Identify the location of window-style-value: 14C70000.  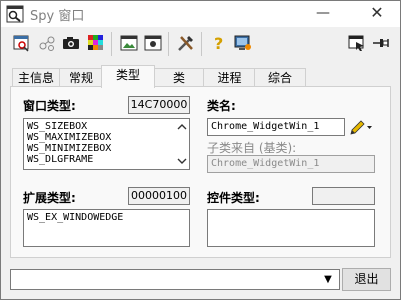
(159, 105).